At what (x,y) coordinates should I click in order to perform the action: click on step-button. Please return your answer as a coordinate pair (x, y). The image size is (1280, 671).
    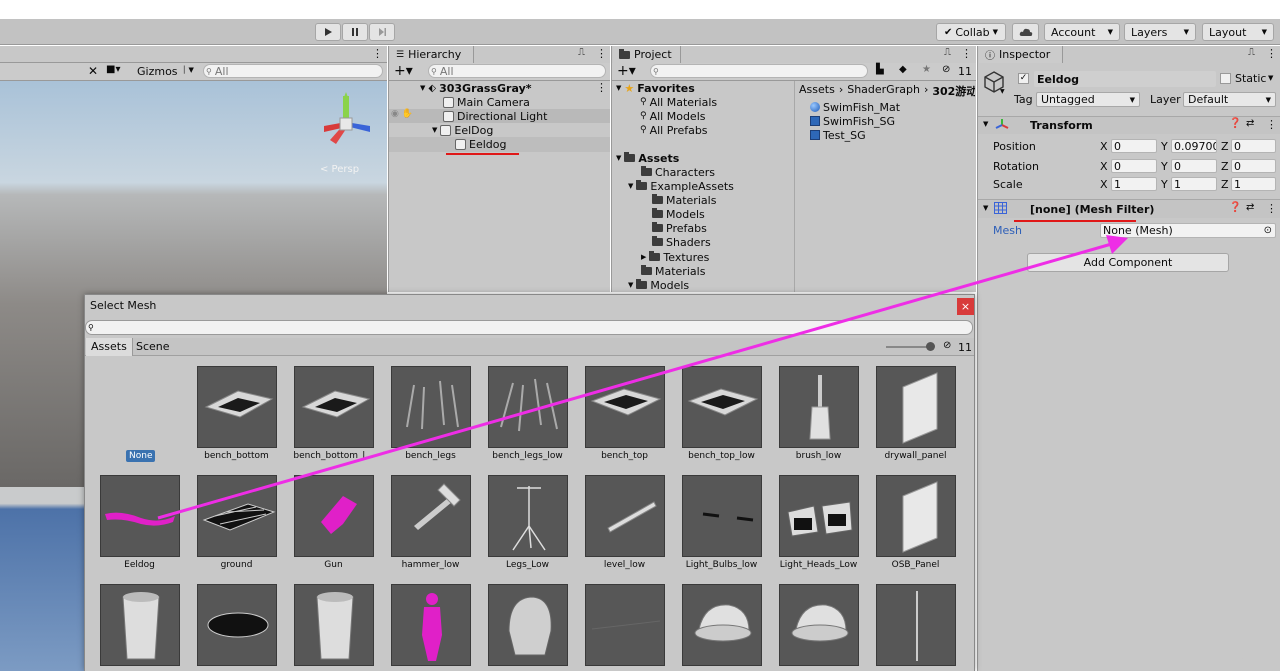
    Looking at the image, I should click on (382, 32).